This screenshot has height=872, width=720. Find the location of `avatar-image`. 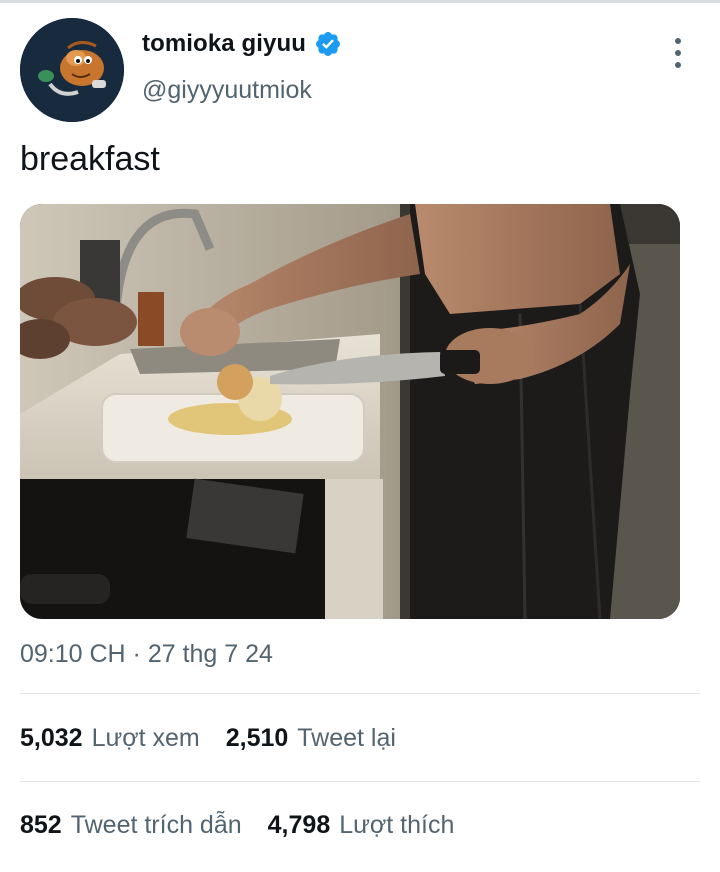

avatar-image is located at coordinates (72, 70).